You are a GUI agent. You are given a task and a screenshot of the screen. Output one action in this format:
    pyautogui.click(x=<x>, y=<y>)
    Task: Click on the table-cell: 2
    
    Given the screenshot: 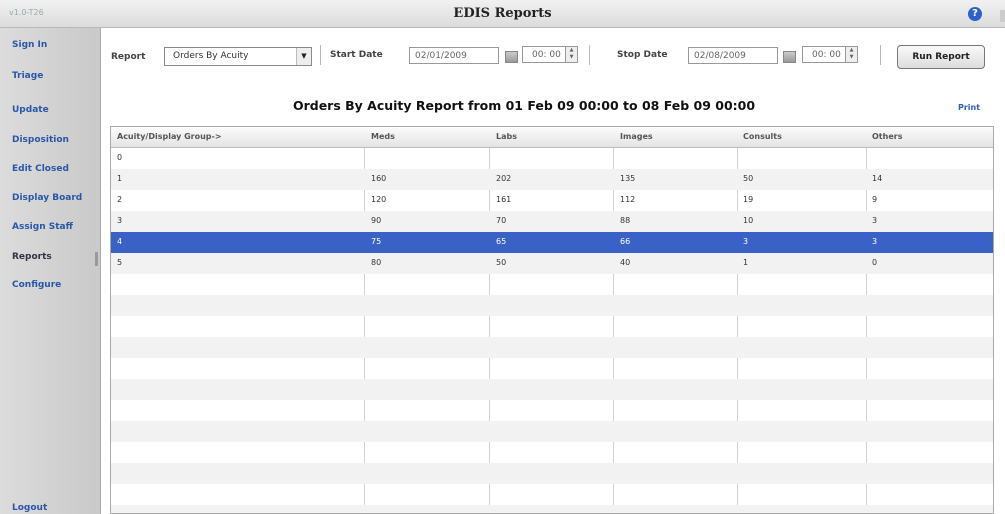 What is the action you would take?
    pyautogui.click(x=120, y=199)
    